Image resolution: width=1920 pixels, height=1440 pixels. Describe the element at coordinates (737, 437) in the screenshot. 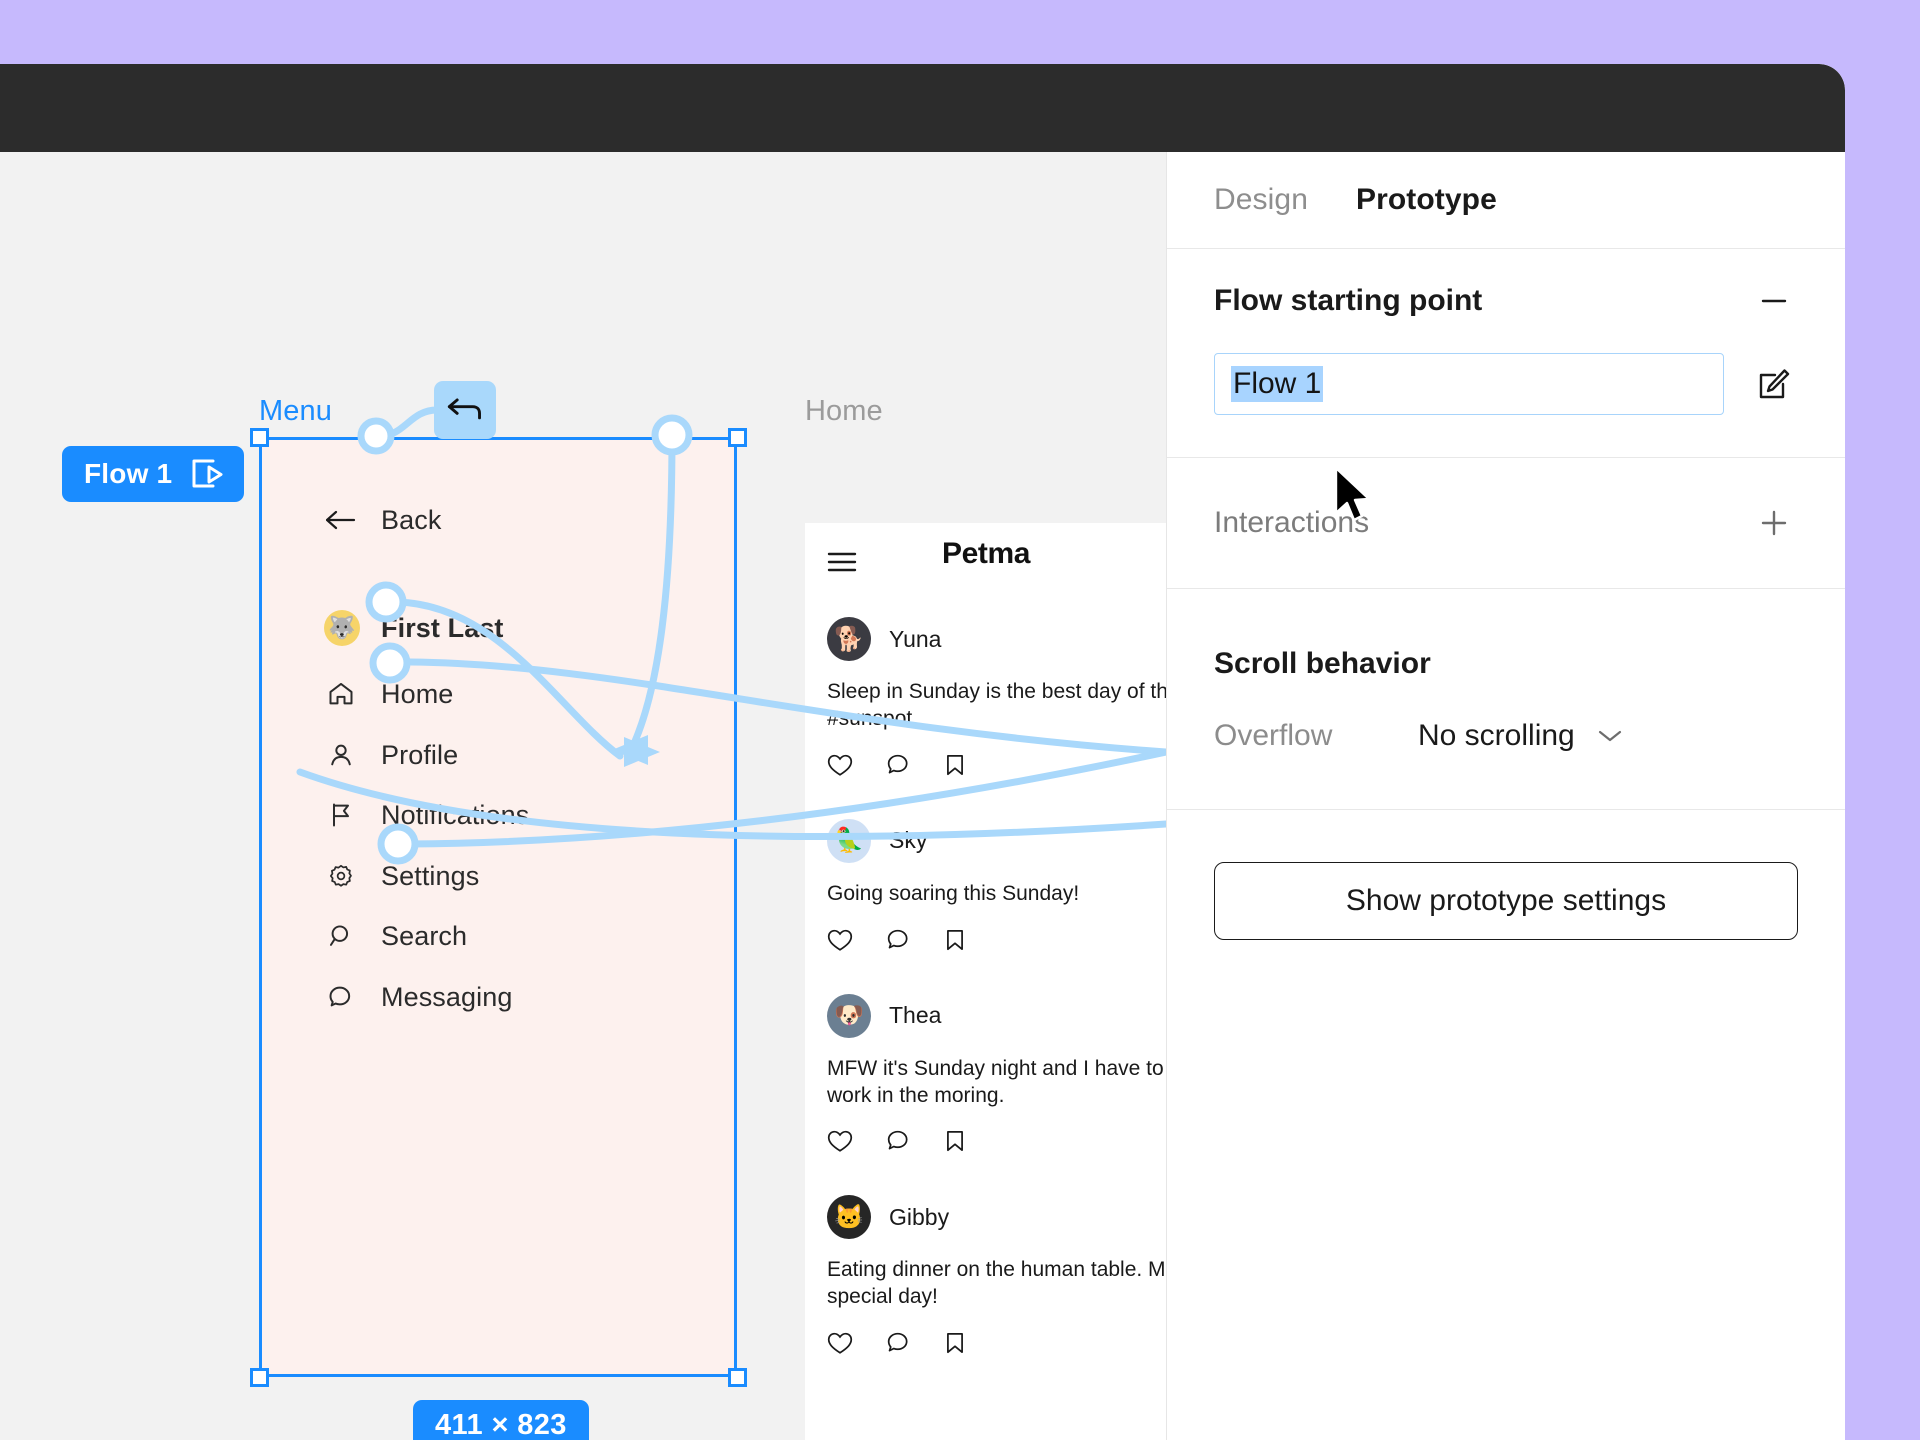

I see `selection-handle-tr` at that location.